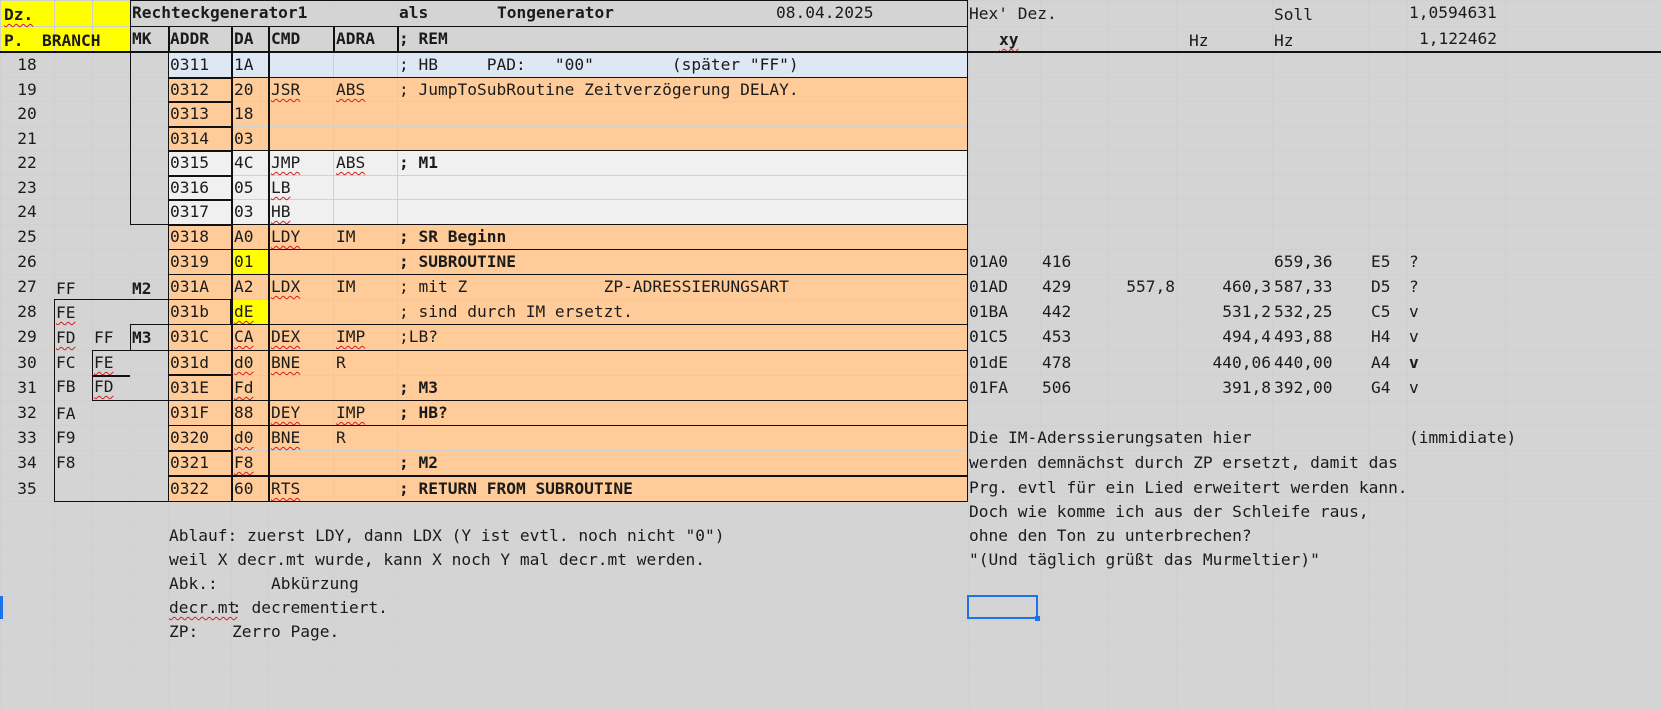  What do you see at coordinates (104, 337) in the screenshot?
I see `branch-ff-2: FF` at bounding box center [104, 337].